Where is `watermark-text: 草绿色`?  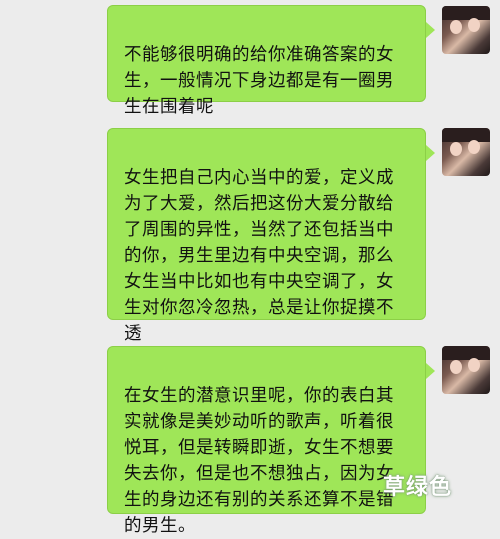 watermark-text: 草绿色 is located at coordinates (417, 487).